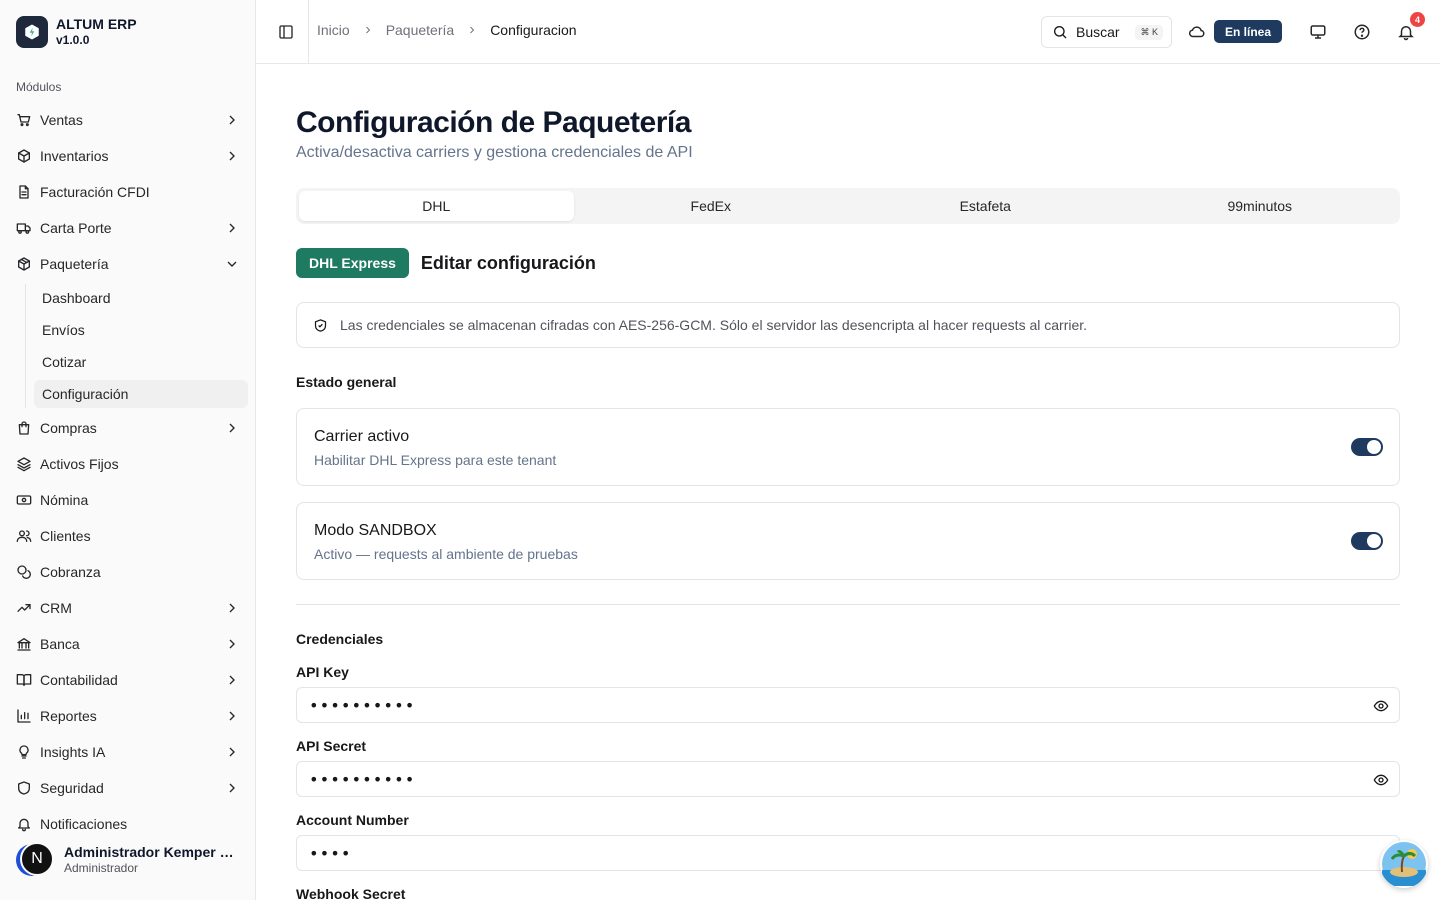 The height and width of the screenshot is (900, 1440). I want to click on sidebar-toggle-icon, so click(286, 32).